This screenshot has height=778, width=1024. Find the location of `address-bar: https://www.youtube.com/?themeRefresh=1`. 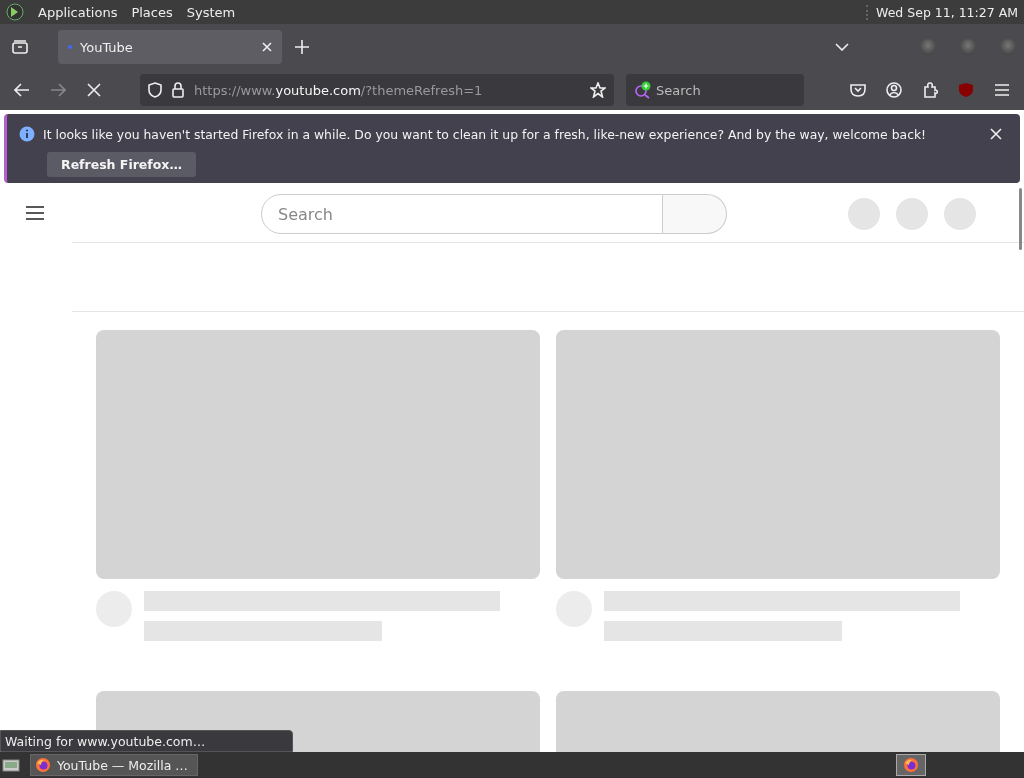

address-bar: https://www.youtube.com/?themeRefresh=1 is located at coordinates (377, 90).